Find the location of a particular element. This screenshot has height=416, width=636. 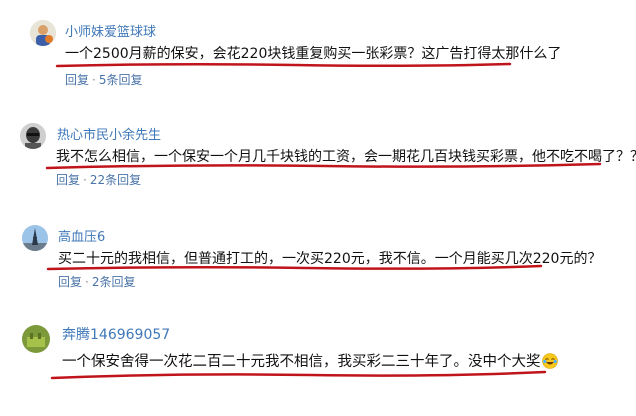

comment-meta: 回复 · 2条回复 is located at coordinates (96, 281).